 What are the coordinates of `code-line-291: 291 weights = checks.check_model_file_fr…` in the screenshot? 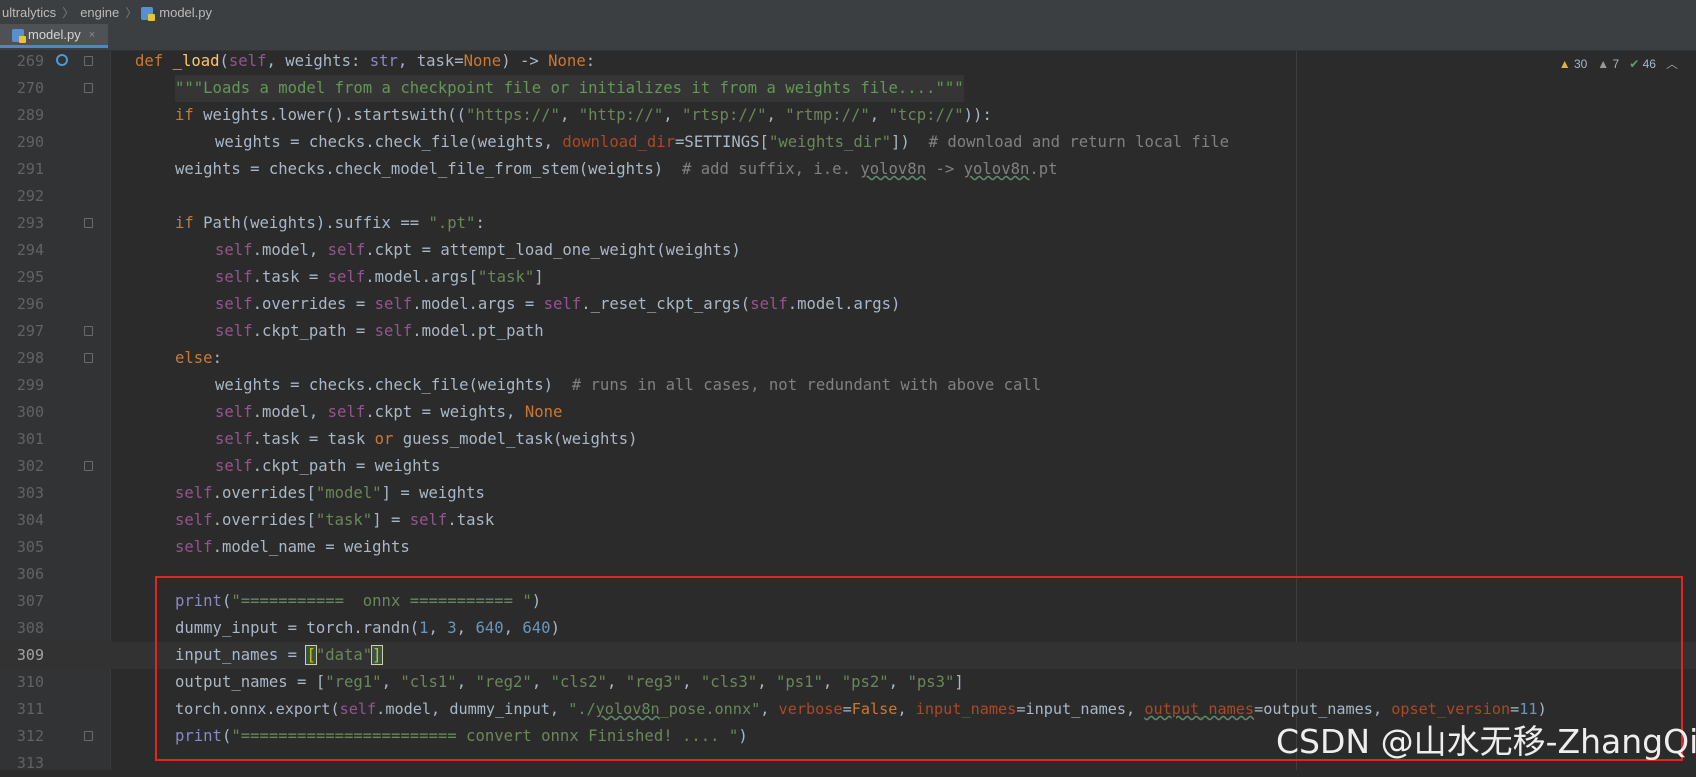 It's located at (848, 169).